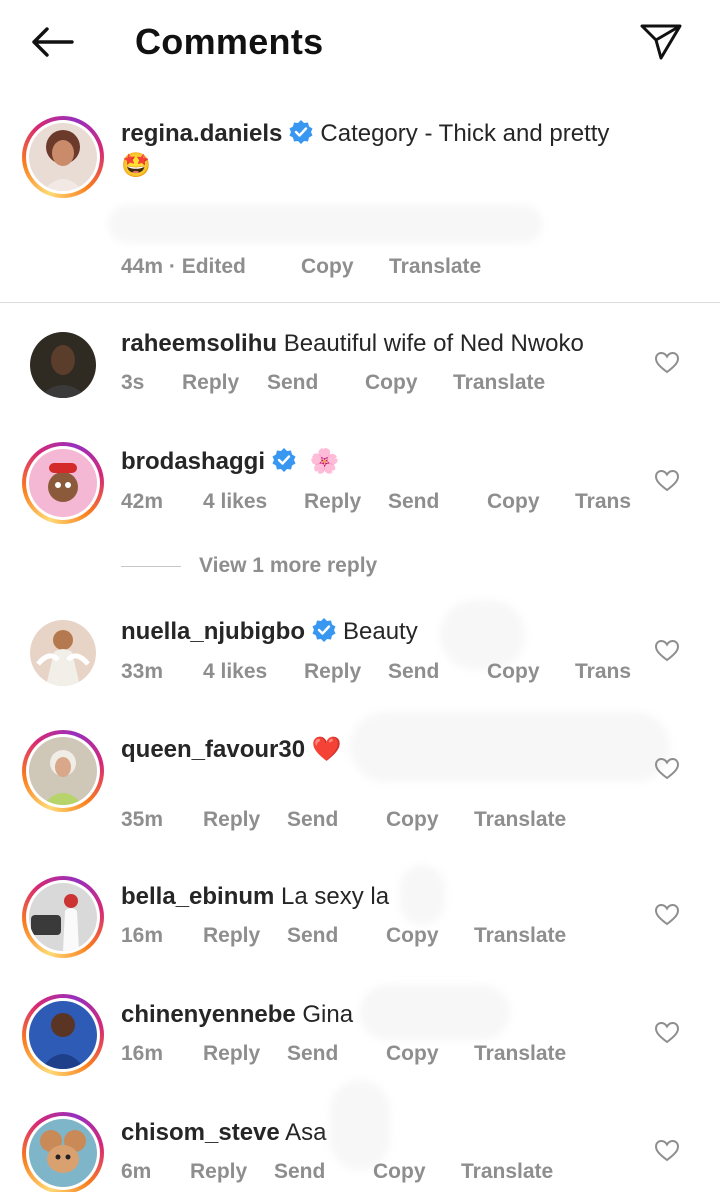 This screenshot has width=720, height=1192. I want to click on comment-username: bella_ebinum, so click(197, 896).